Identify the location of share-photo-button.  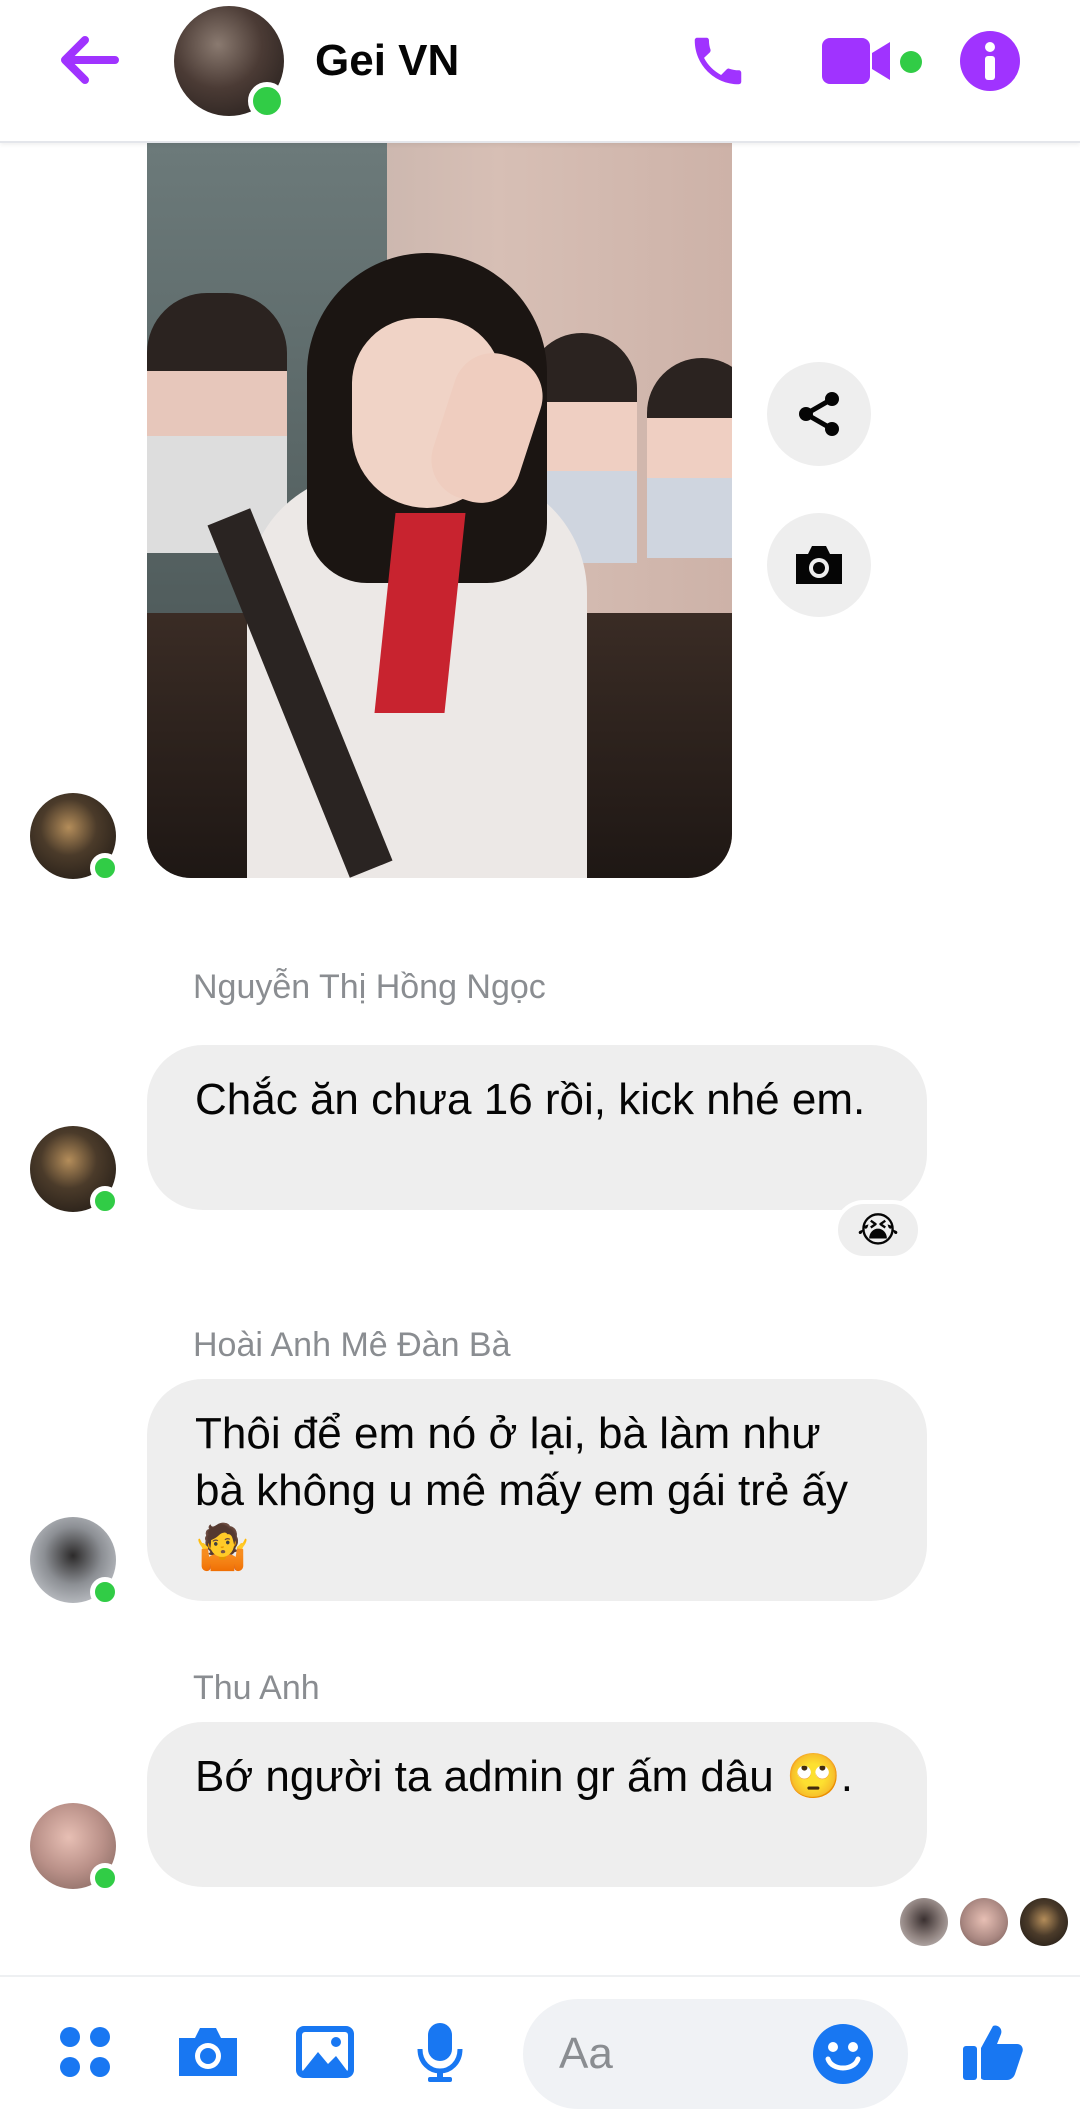
(819, 414).